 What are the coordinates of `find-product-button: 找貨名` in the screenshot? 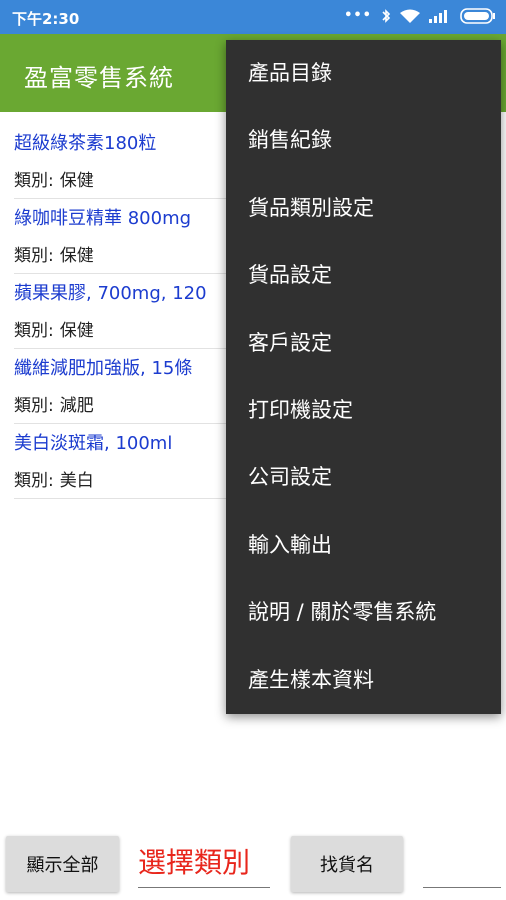 It's located at (347, 864).